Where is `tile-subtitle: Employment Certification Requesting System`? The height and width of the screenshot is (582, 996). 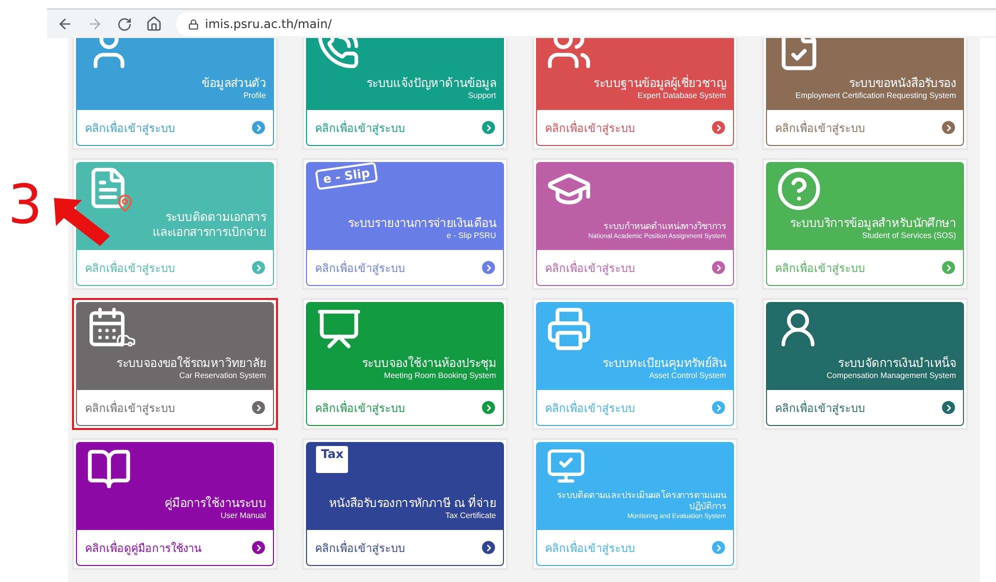
tile-subtitle: Employment Certification Requesting System is located at coordinates (875, 95).